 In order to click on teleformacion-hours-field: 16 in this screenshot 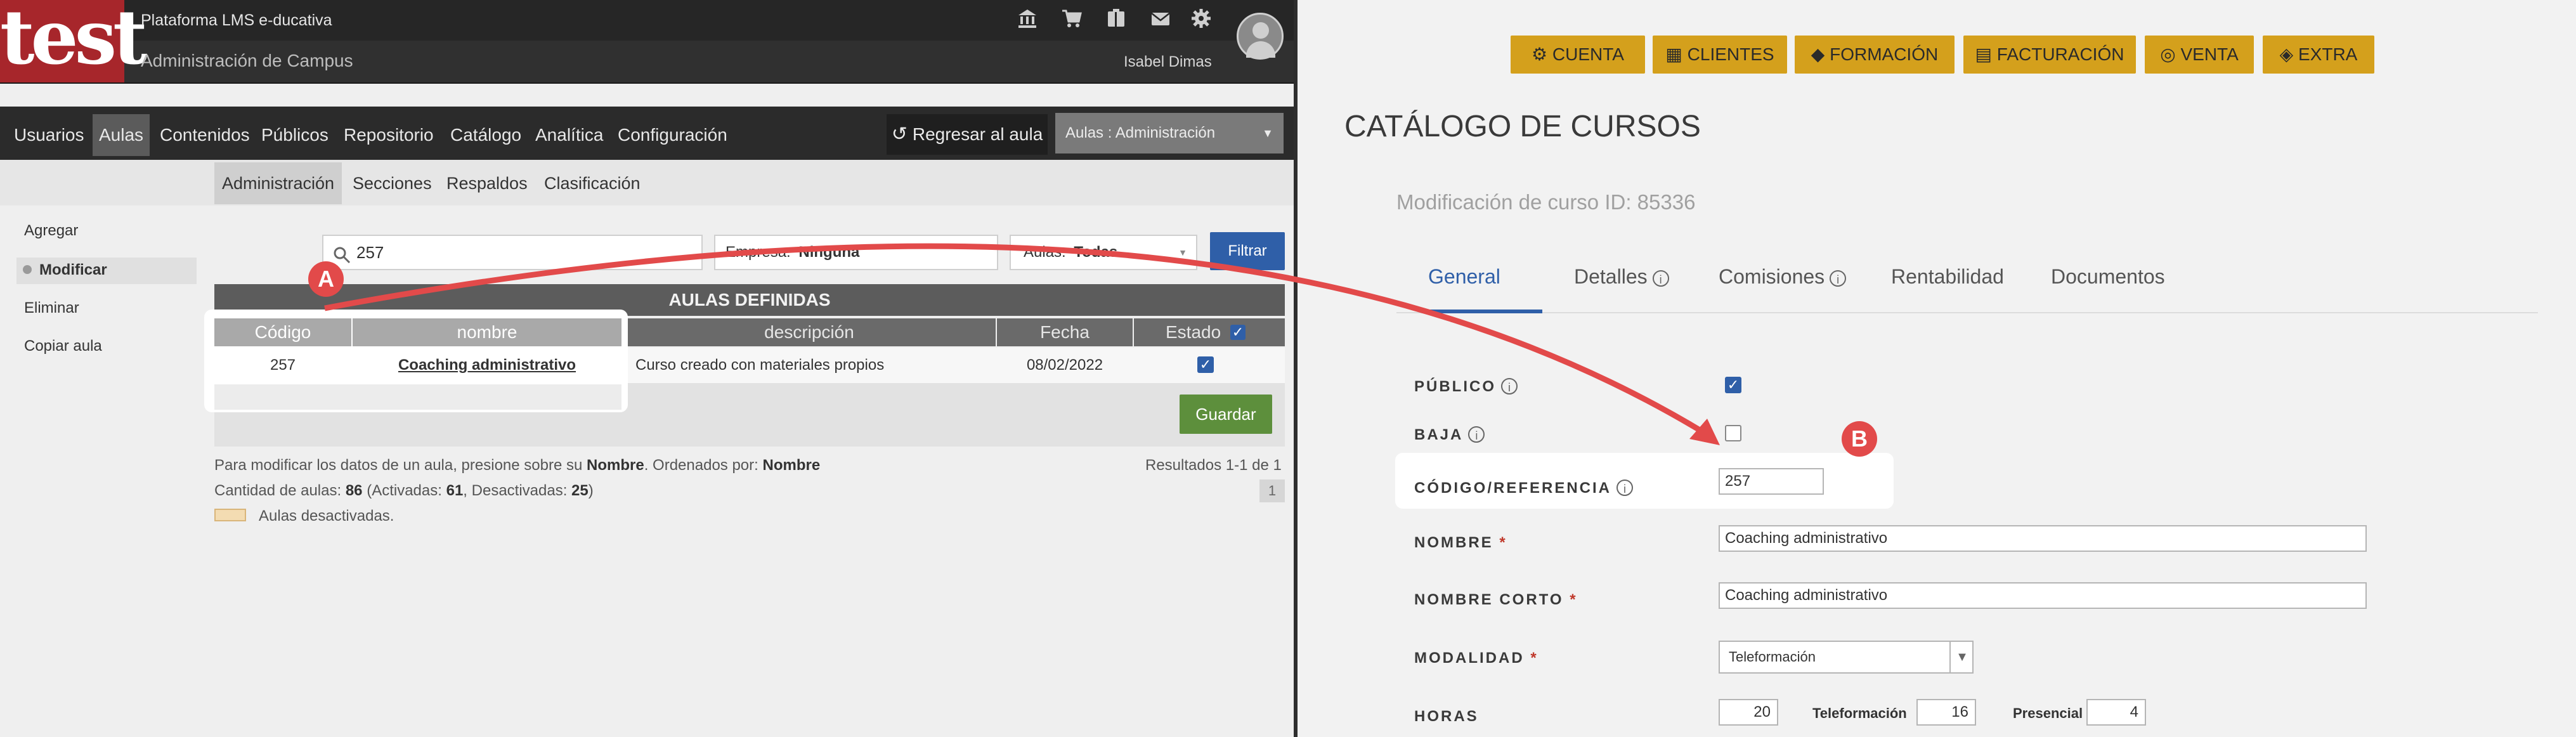, I will do `click(1946, 712)`.